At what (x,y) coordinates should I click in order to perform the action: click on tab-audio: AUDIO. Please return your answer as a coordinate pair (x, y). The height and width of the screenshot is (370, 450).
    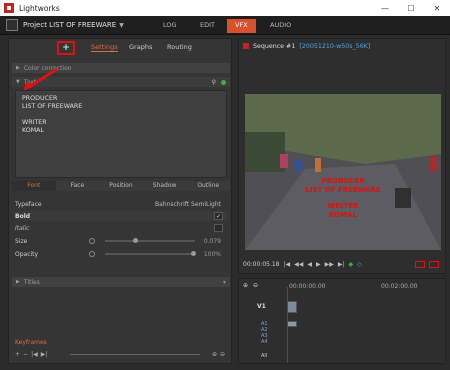
    Looking at the image, I should click on (280, 26).